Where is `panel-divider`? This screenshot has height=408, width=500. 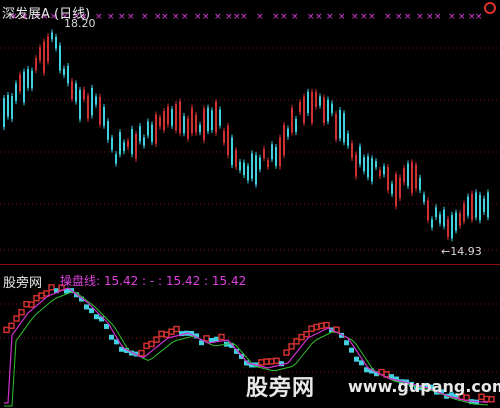 panel-divider is located at coordinates (250, 264).